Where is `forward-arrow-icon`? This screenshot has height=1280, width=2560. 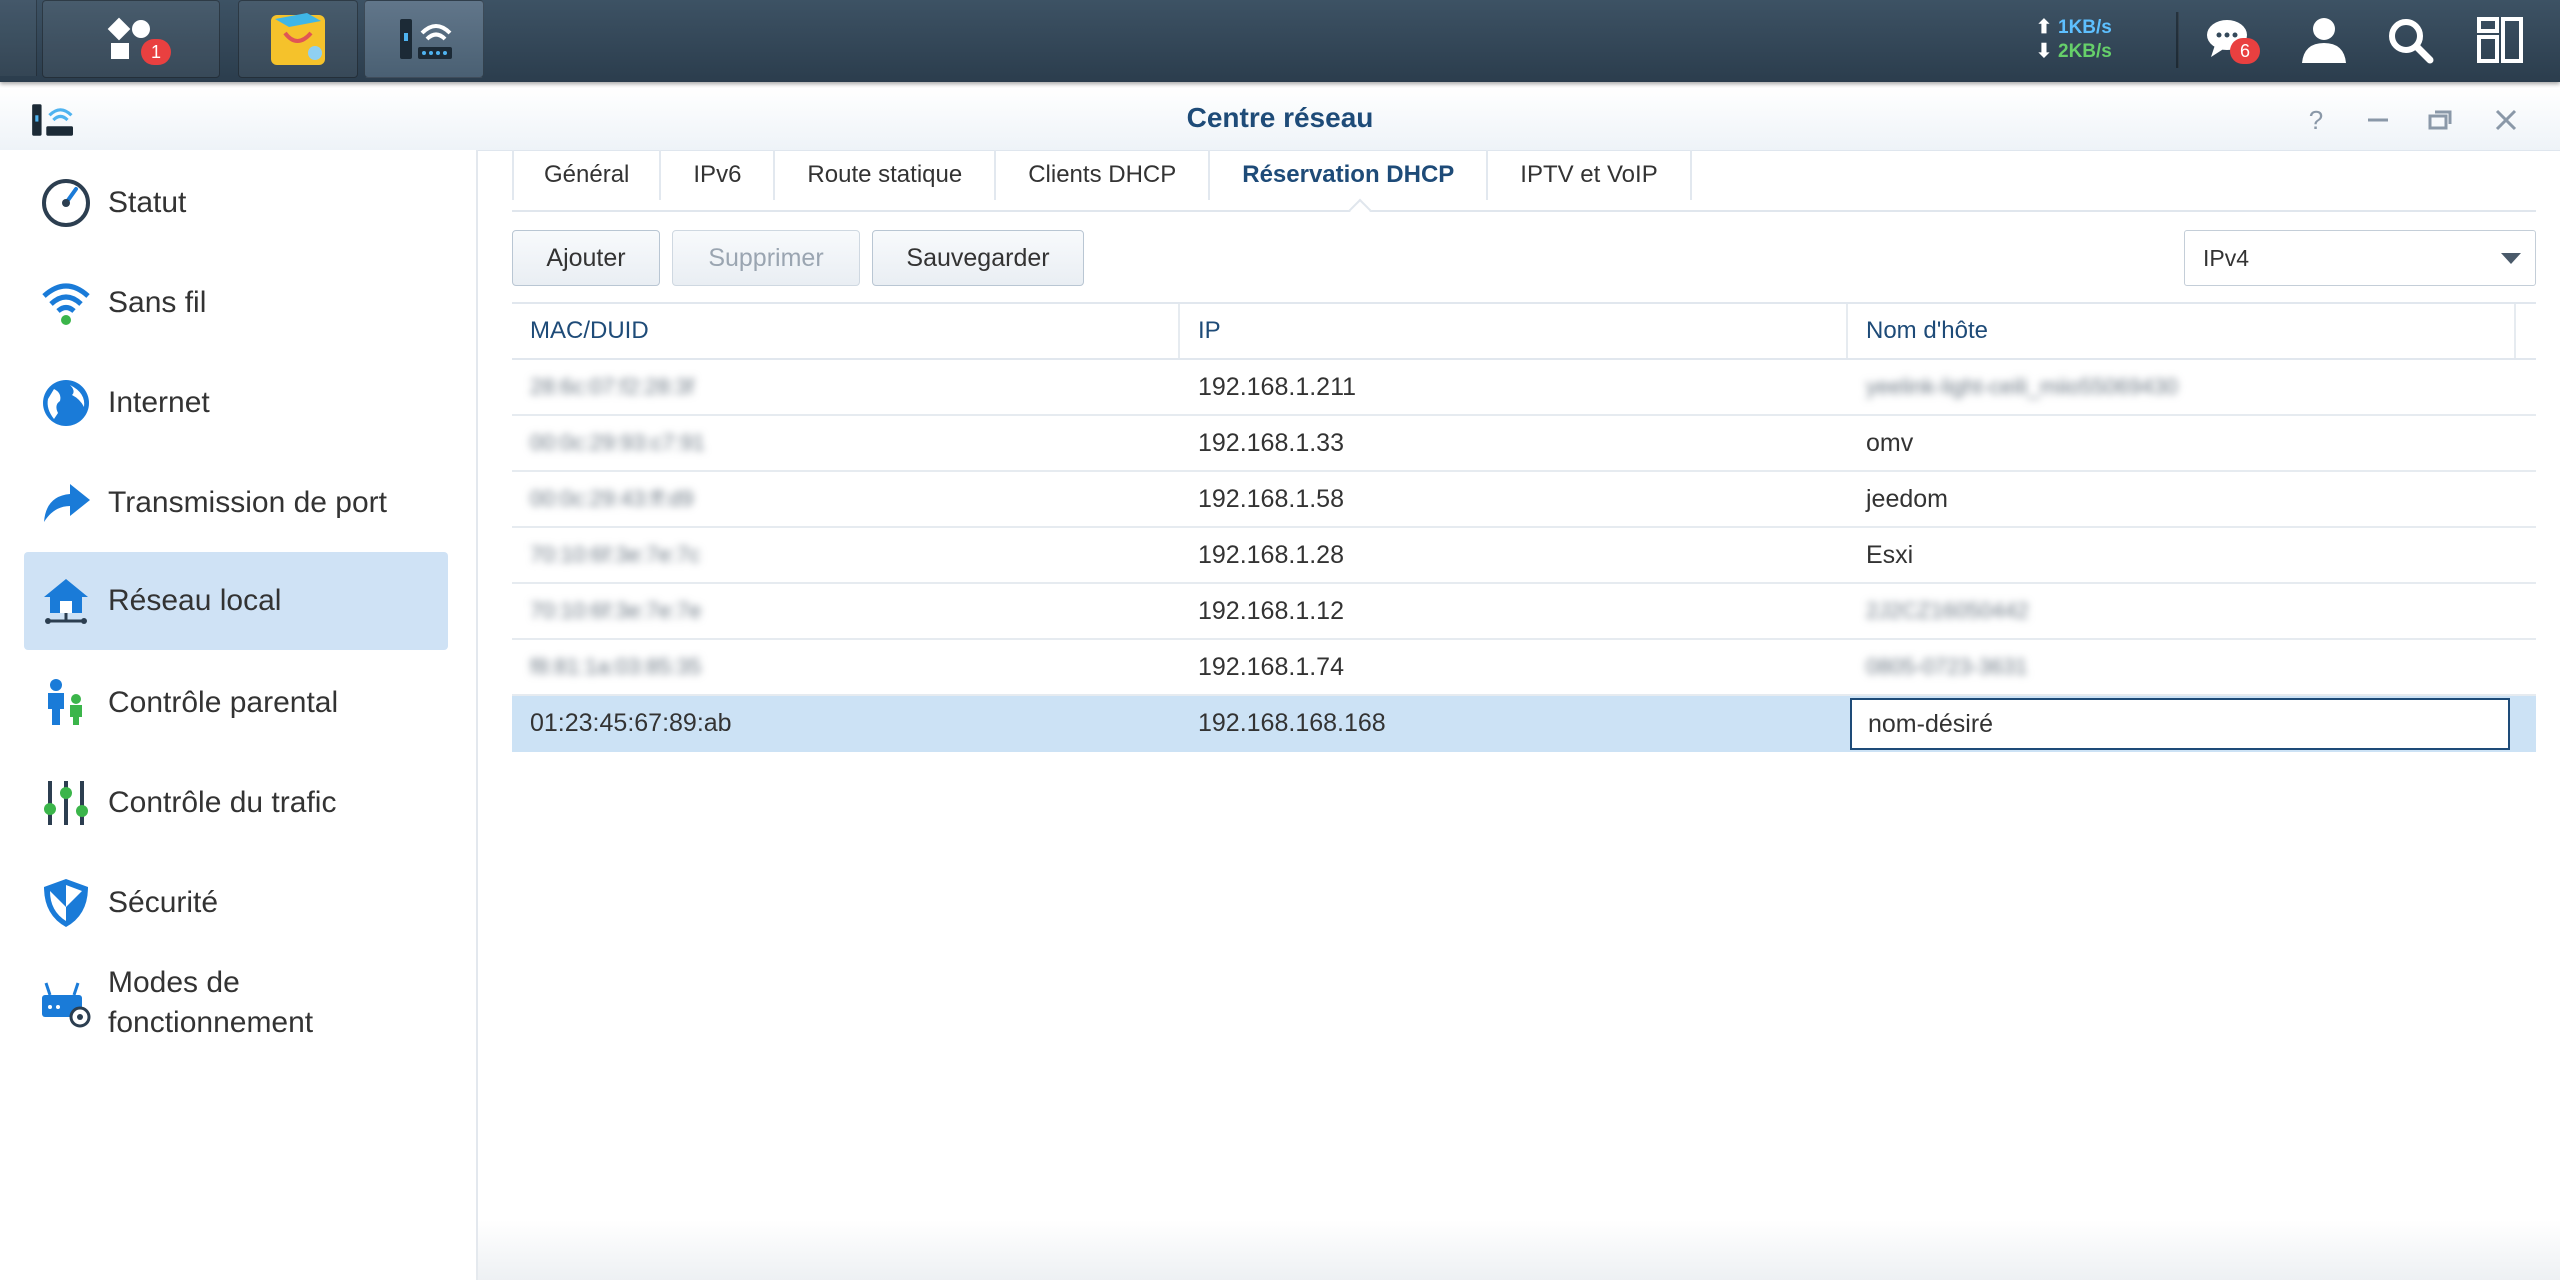 forward-arrow-icon is located at coordinates (67, 503).